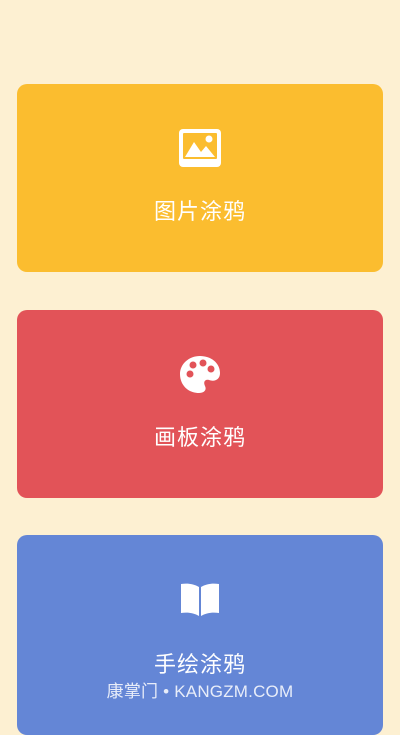 This screenshot has height=735, width=400. Describe the element at coordinates (200, 691) in the screenshot. I see `watermark-text: 康掌门 • KANGZM.COM` at that location.